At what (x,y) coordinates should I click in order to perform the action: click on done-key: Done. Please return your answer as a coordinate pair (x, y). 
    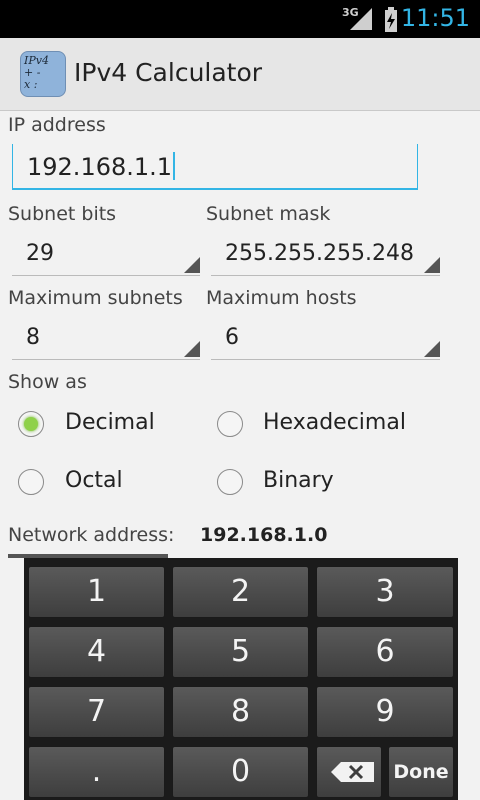
    Looking at the image, I should click on (421, 772).